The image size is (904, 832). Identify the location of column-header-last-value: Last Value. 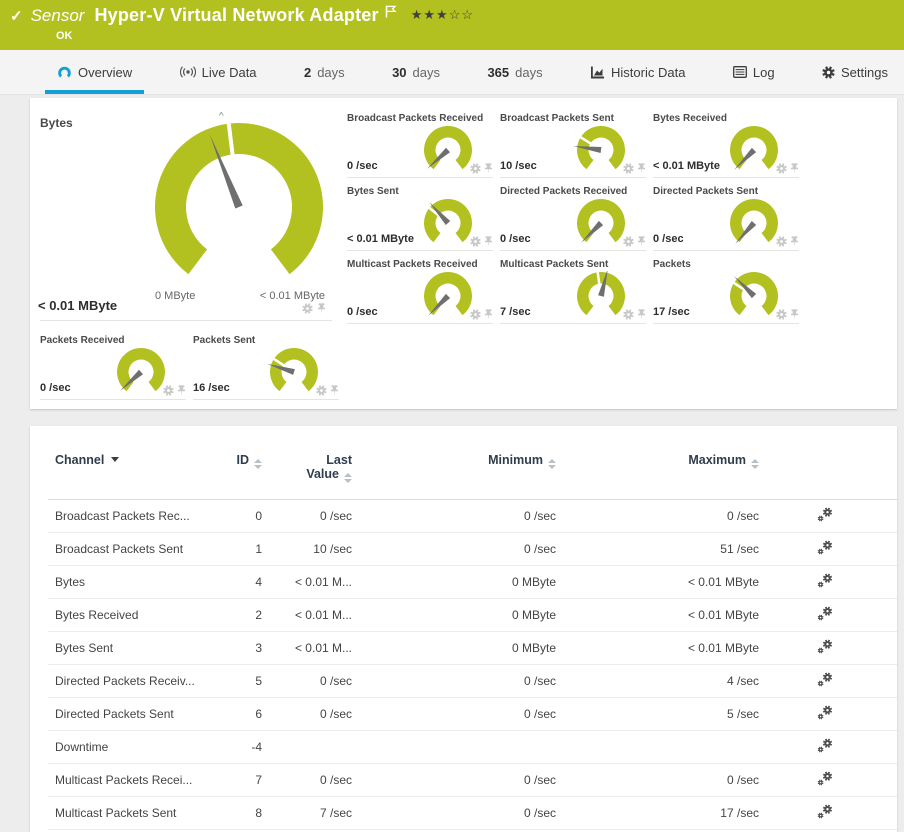
(307, 463).